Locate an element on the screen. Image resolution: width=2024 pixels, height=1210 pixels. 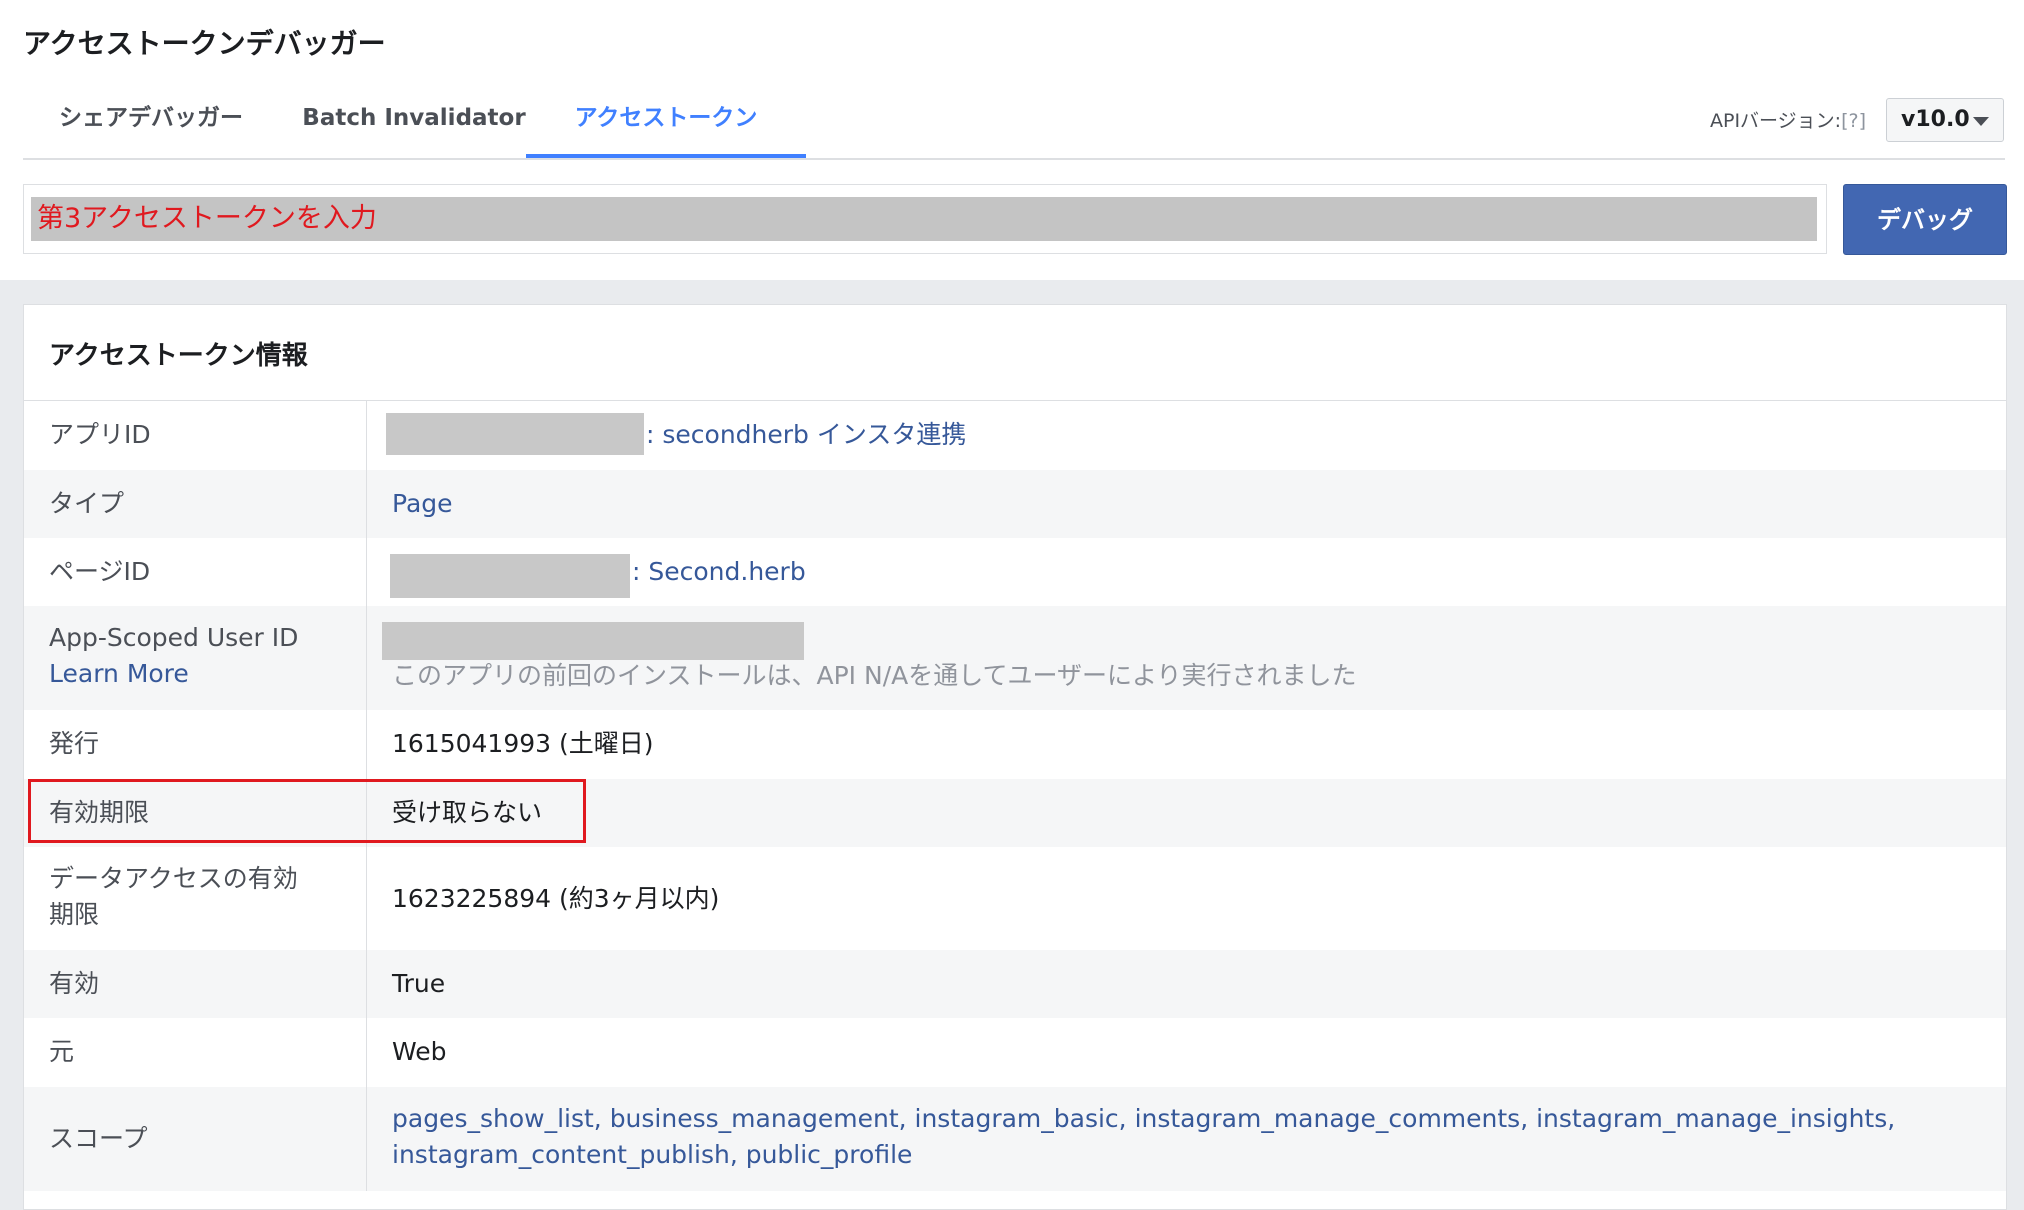
label-type: タイプ is located at coordinates (87, 503).